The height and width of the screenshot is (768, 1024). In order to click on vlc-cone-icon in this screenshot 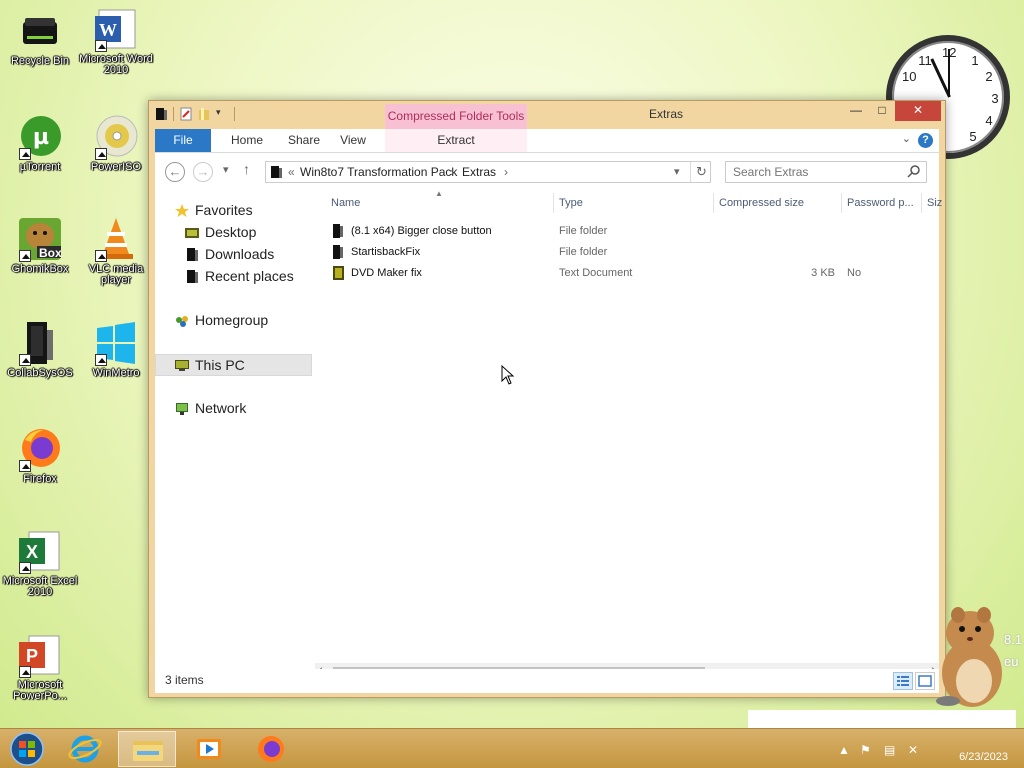, I will do `click(116, 239)`.